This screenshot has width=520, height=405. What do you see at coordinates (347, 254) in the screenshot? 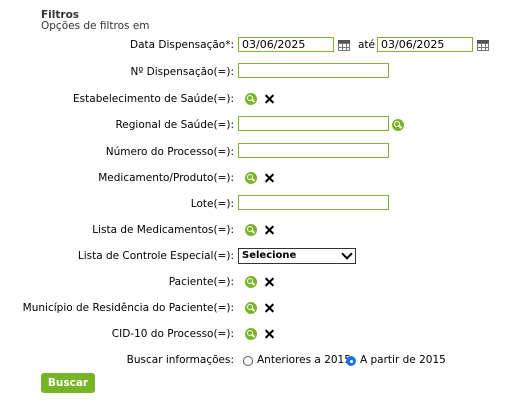
I see `chevron-down-icon` at bounding box center [347, 254].